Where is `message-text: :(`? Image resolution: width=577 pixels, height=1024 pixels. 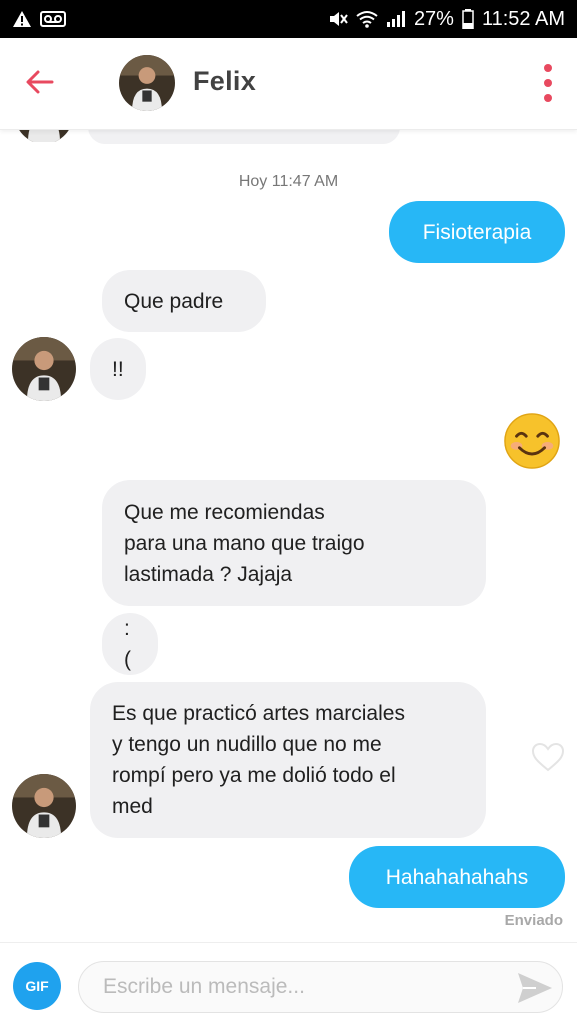 message-text: :( is located at coordinates (127, 644).